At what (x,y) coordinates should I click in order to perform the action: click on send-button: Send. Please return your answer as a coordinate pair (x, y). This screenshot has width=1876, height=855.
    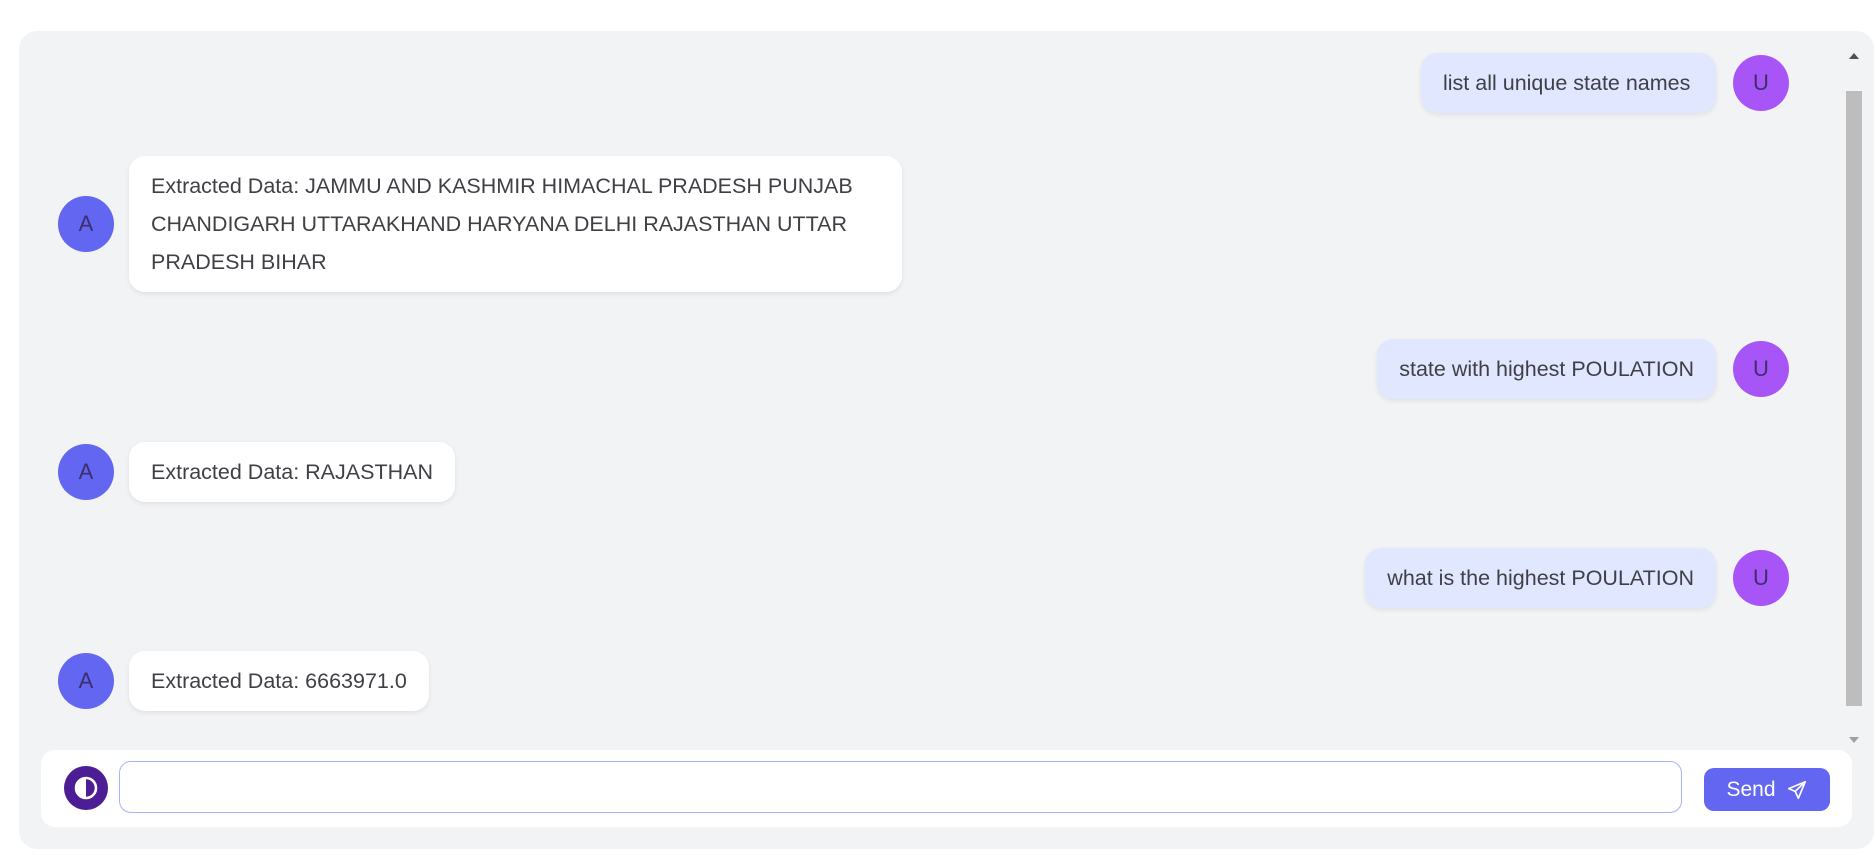
    Looking at the image, I should click on (1767, 789).